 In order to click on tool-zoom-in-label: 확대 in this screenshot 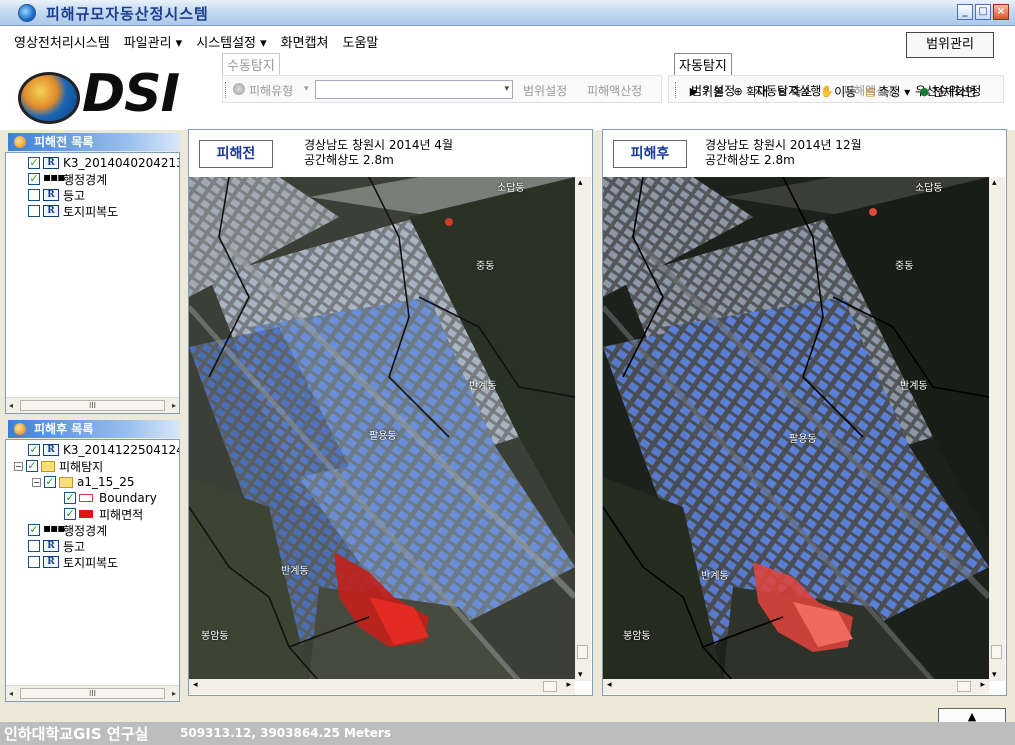, I will do `click(757, 92)`.